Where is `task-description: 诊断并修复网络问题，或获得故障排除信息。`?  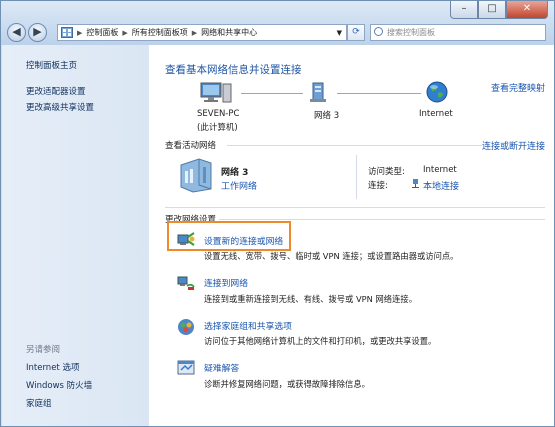
task-description: 诊断并修复网络问题，或获得故障排除信息。 is located at coordinates (287, 384).